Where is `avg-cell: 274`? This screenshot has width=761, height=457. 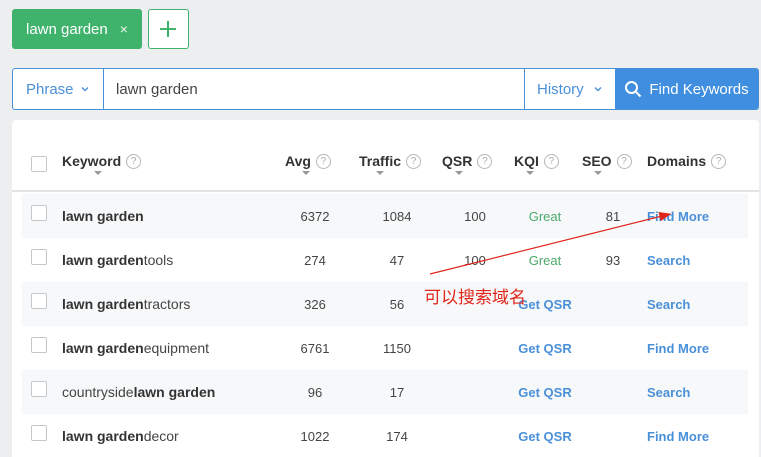 avg-cell: 274 is located at coordinates (315, 260).